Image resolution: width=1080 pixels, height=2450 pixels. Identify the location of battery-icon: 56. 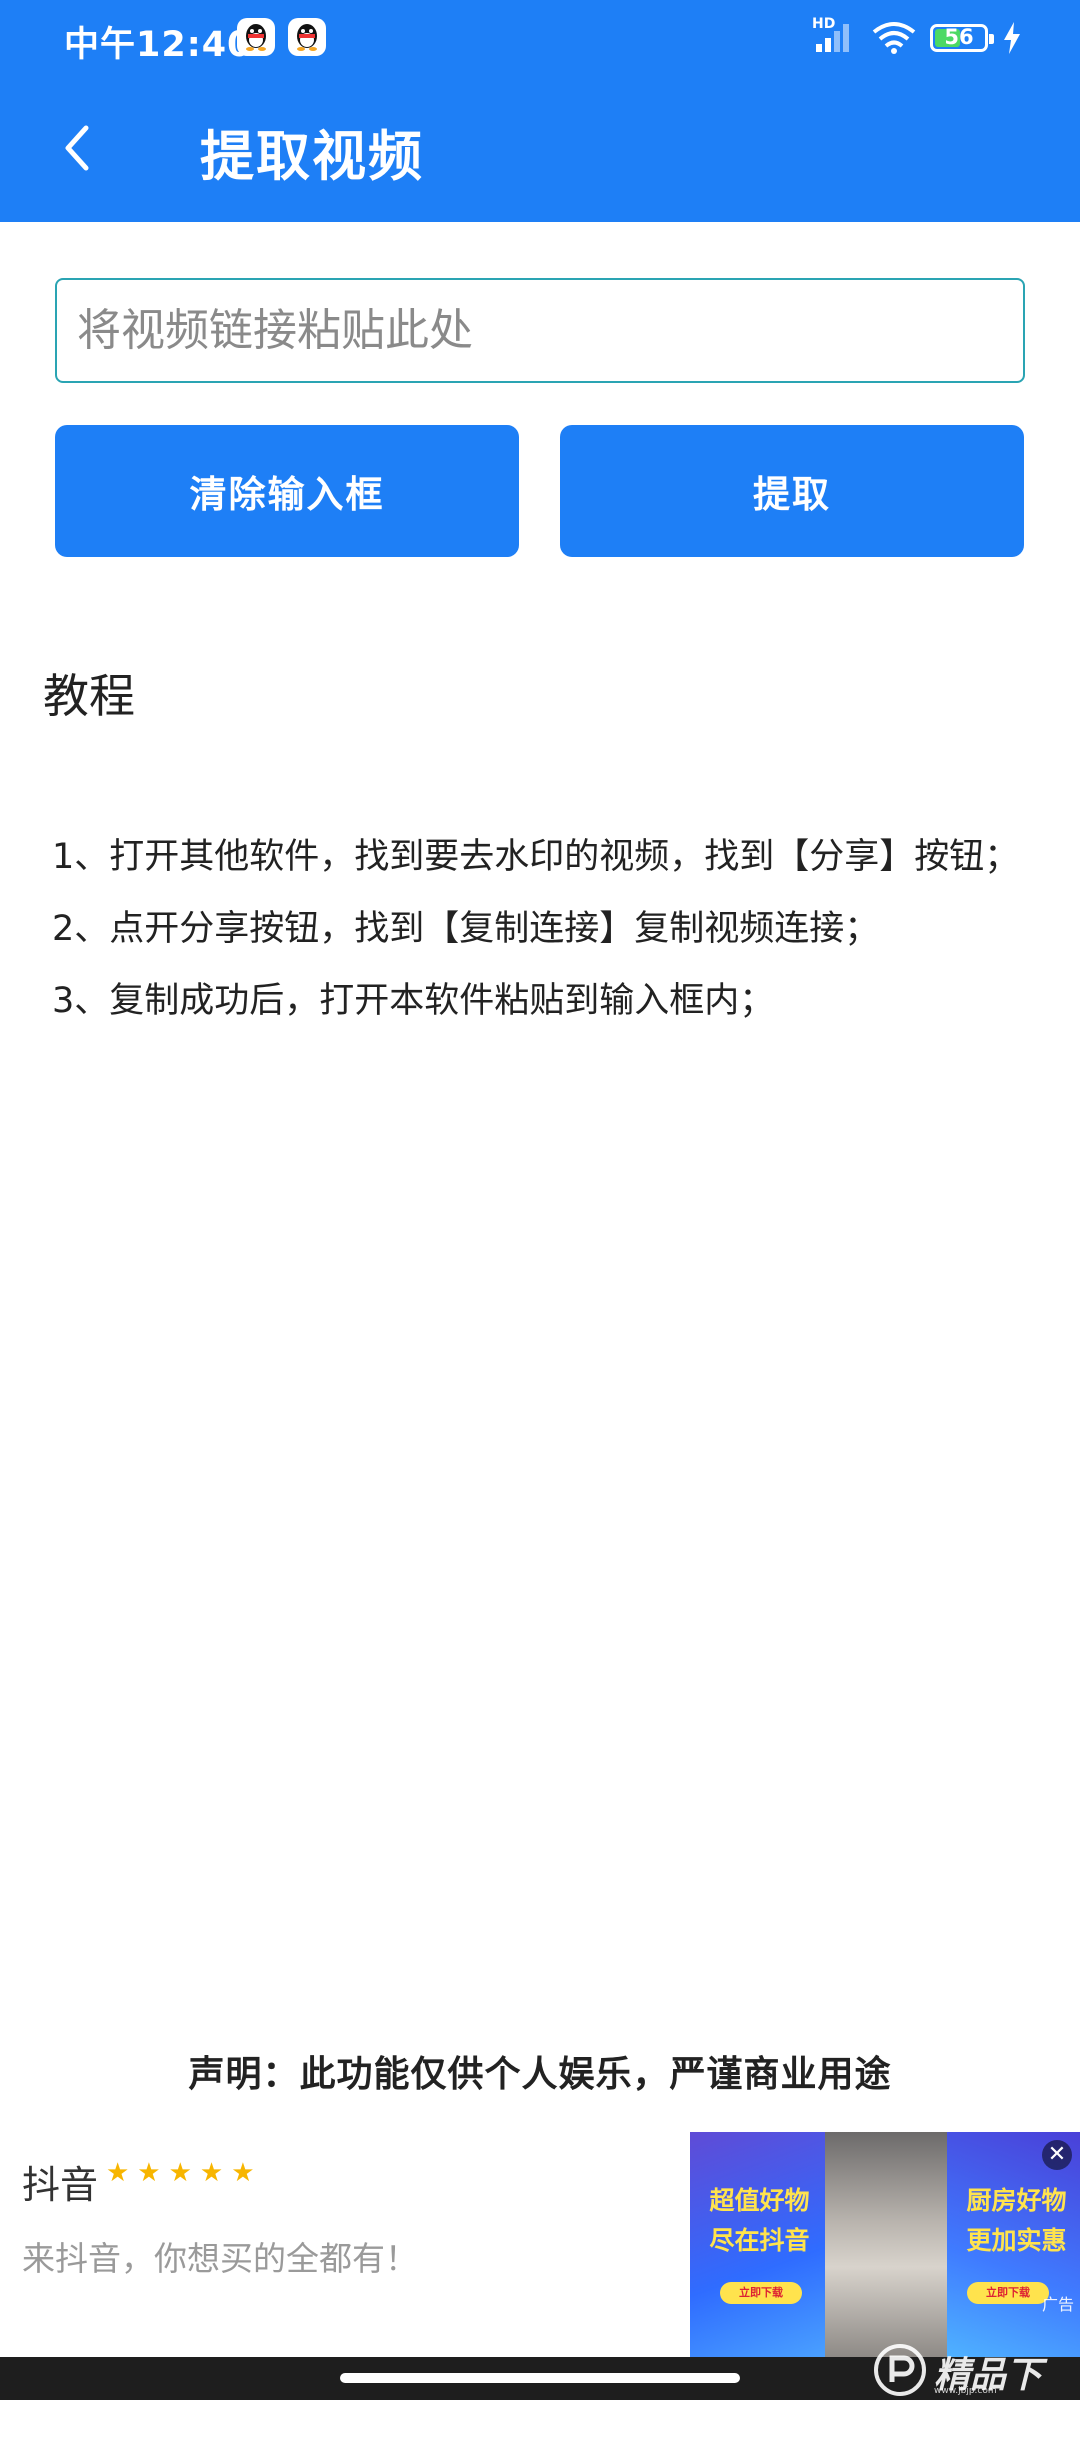
(962, 38).